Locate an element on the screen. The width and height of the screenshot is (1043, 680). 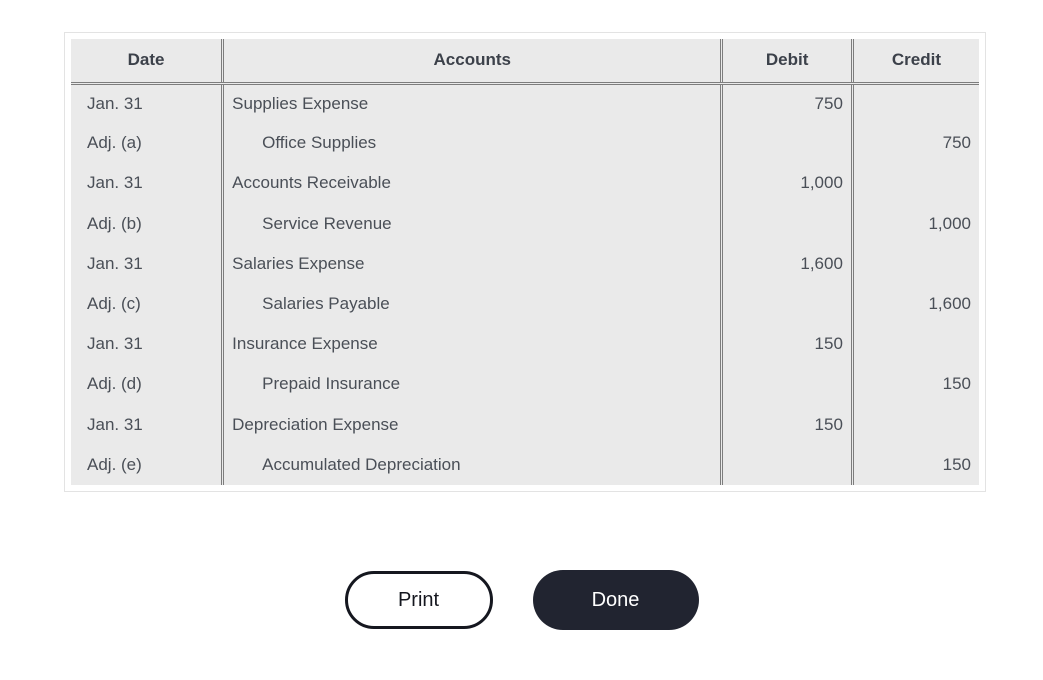
table-row: Jan. 31 Salaries Expense 1,600 is located at coordinates (525, 263).